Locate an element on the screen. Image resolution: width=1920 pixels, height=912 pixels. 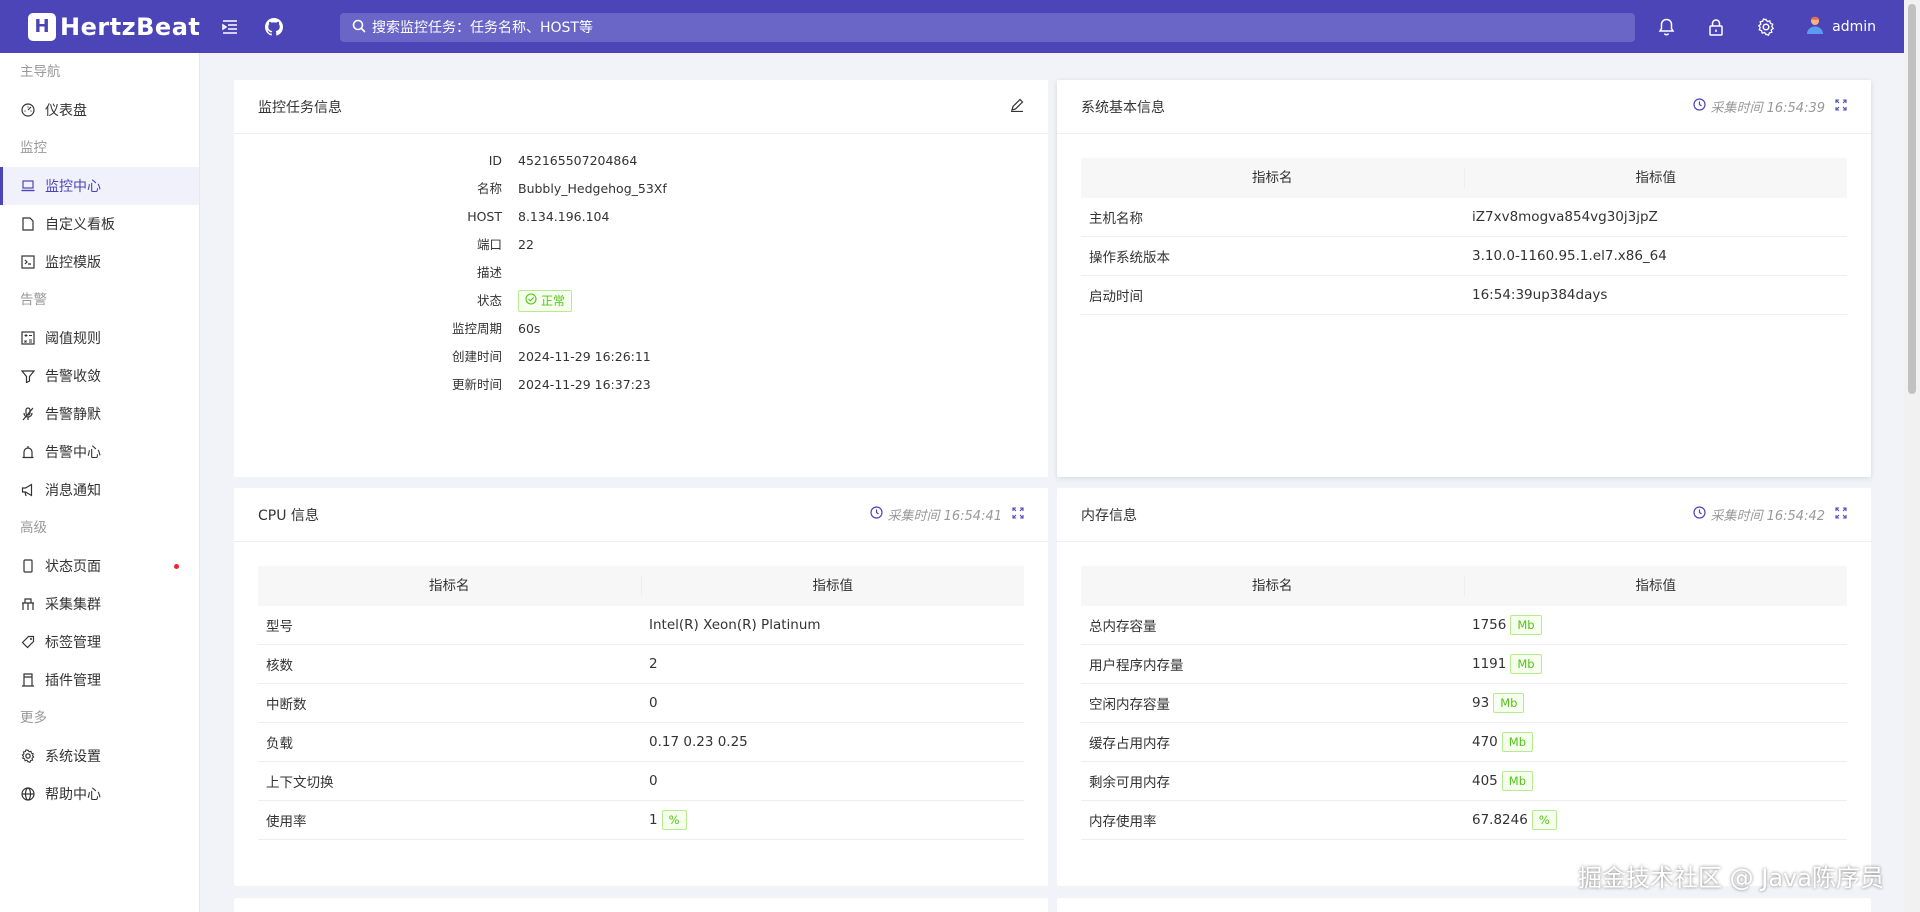
sidebar-item-collector-cluster: 采集集群 is located at coordinates (99, 604).